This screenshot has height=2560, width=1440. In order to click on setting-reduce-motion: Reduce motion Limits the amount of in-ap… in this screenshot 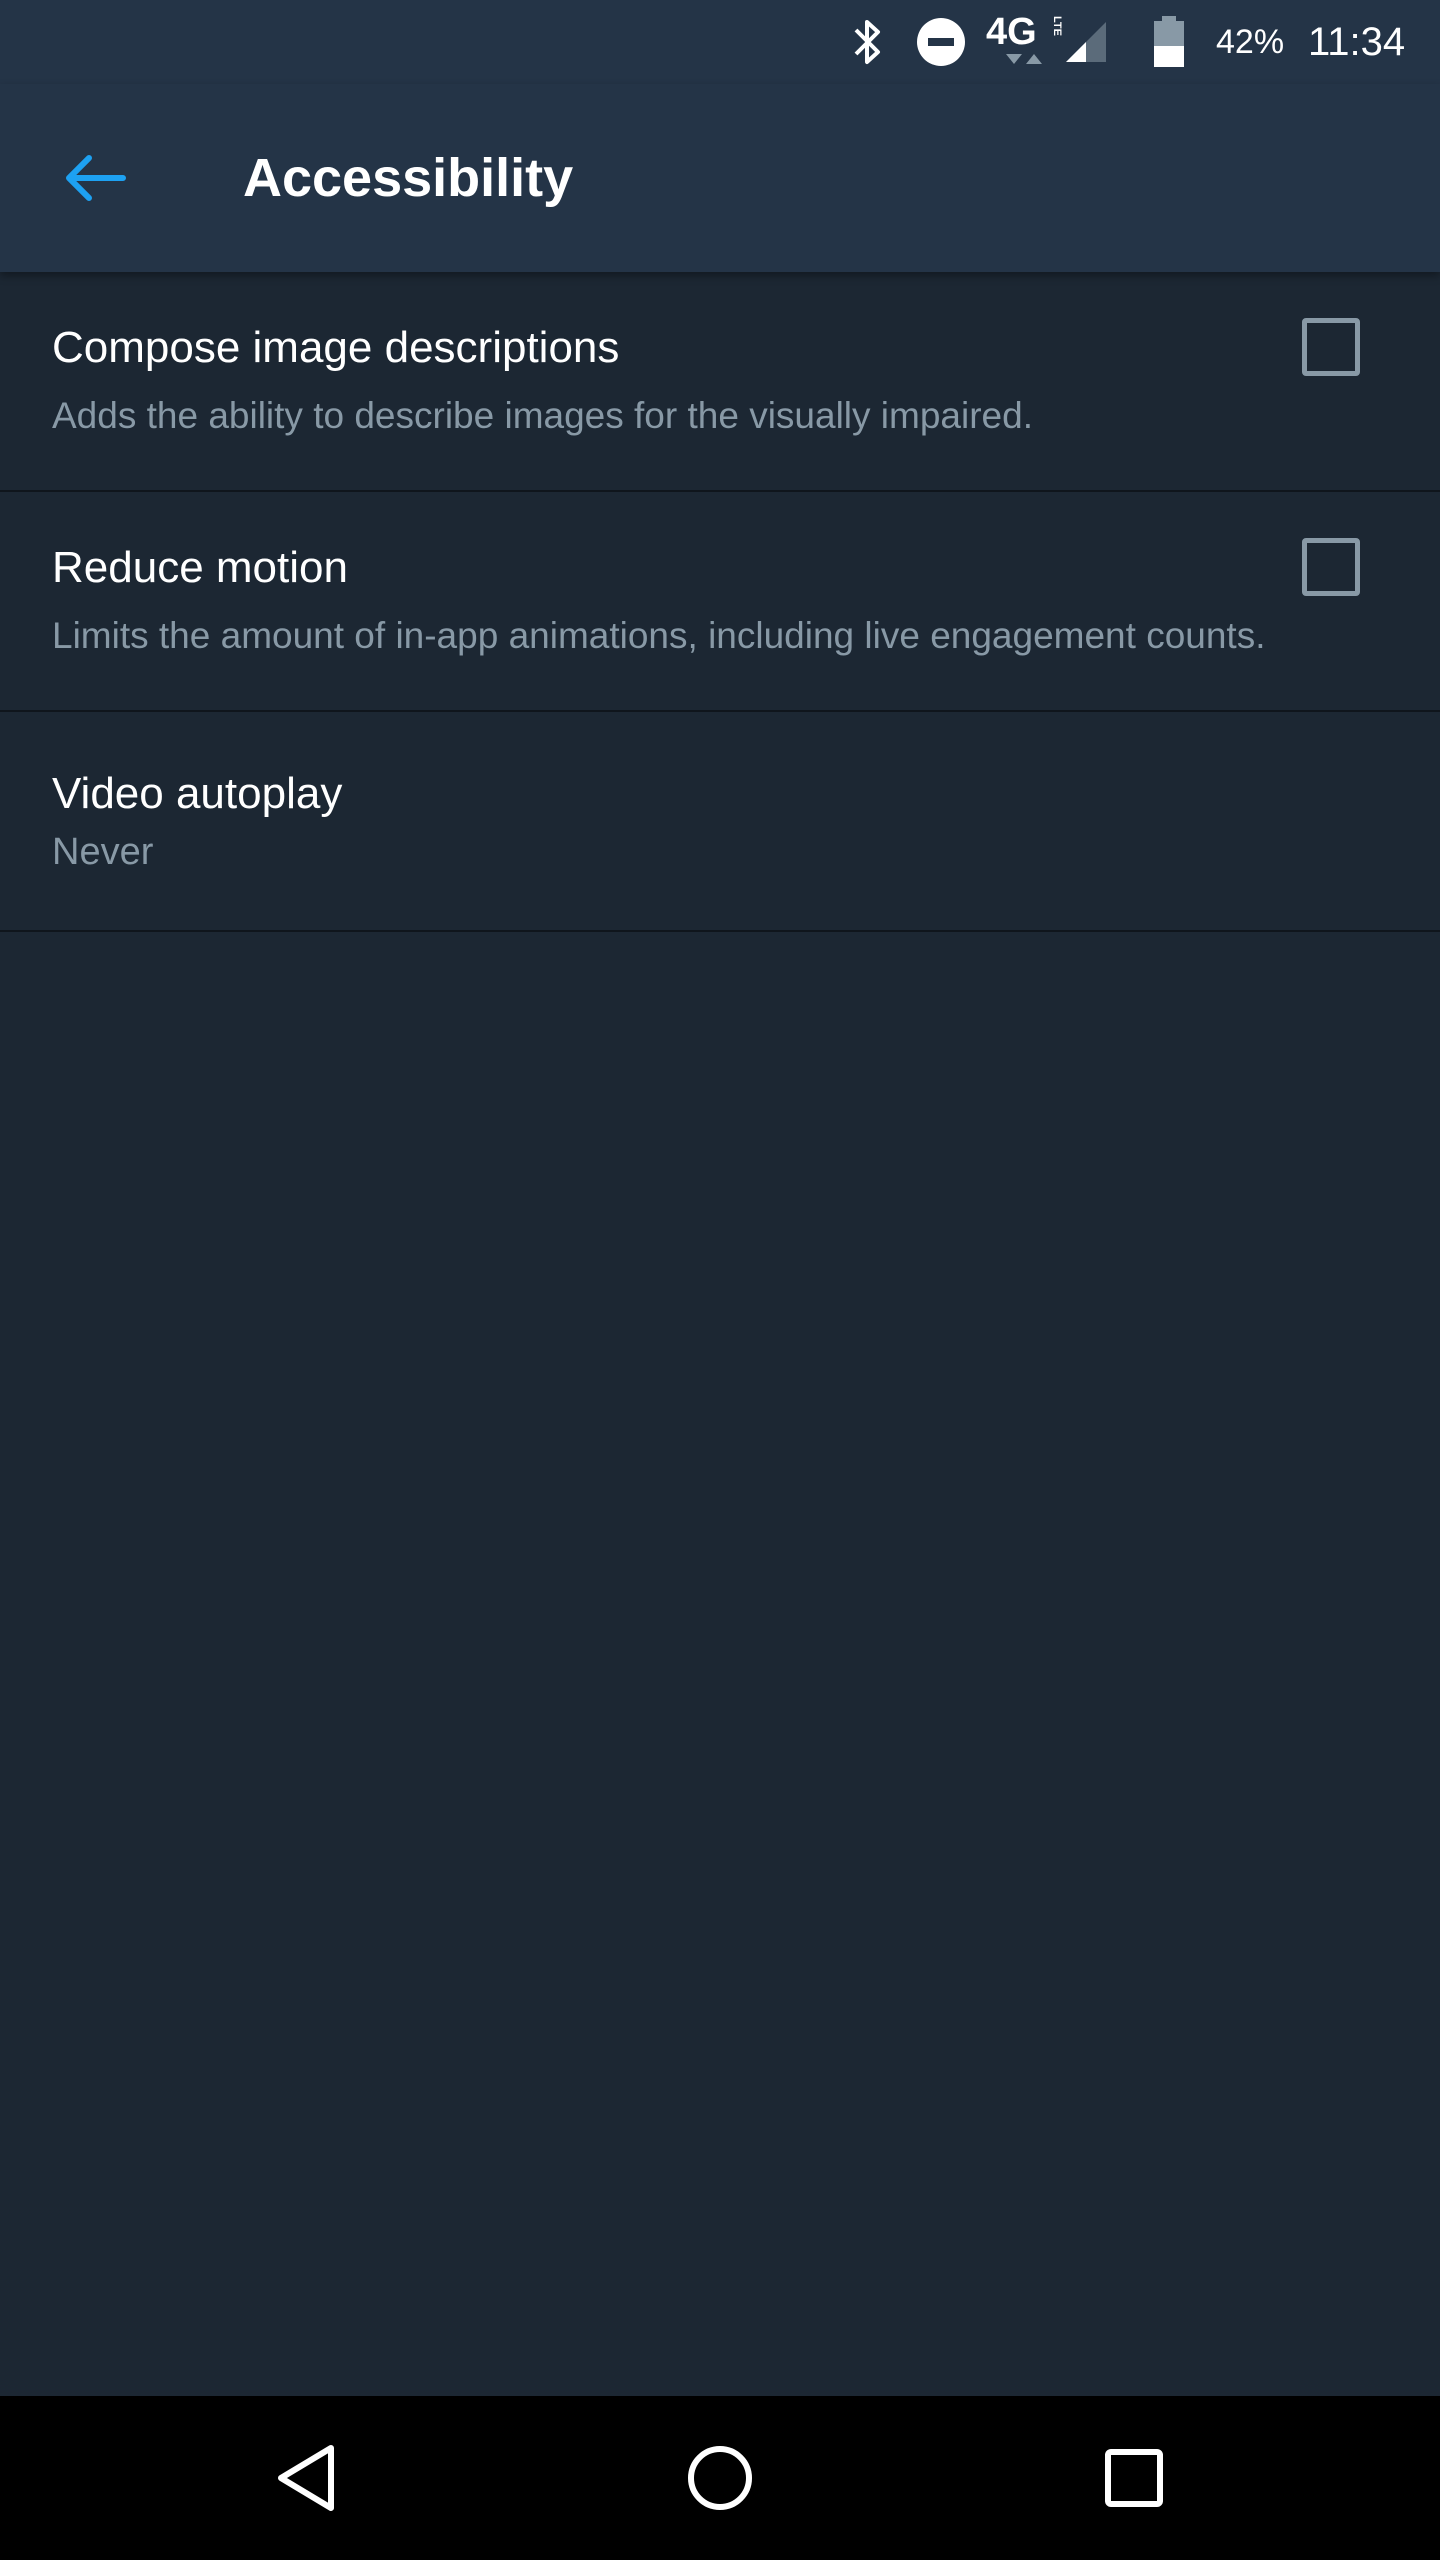, I will do `click(720, 602)`.